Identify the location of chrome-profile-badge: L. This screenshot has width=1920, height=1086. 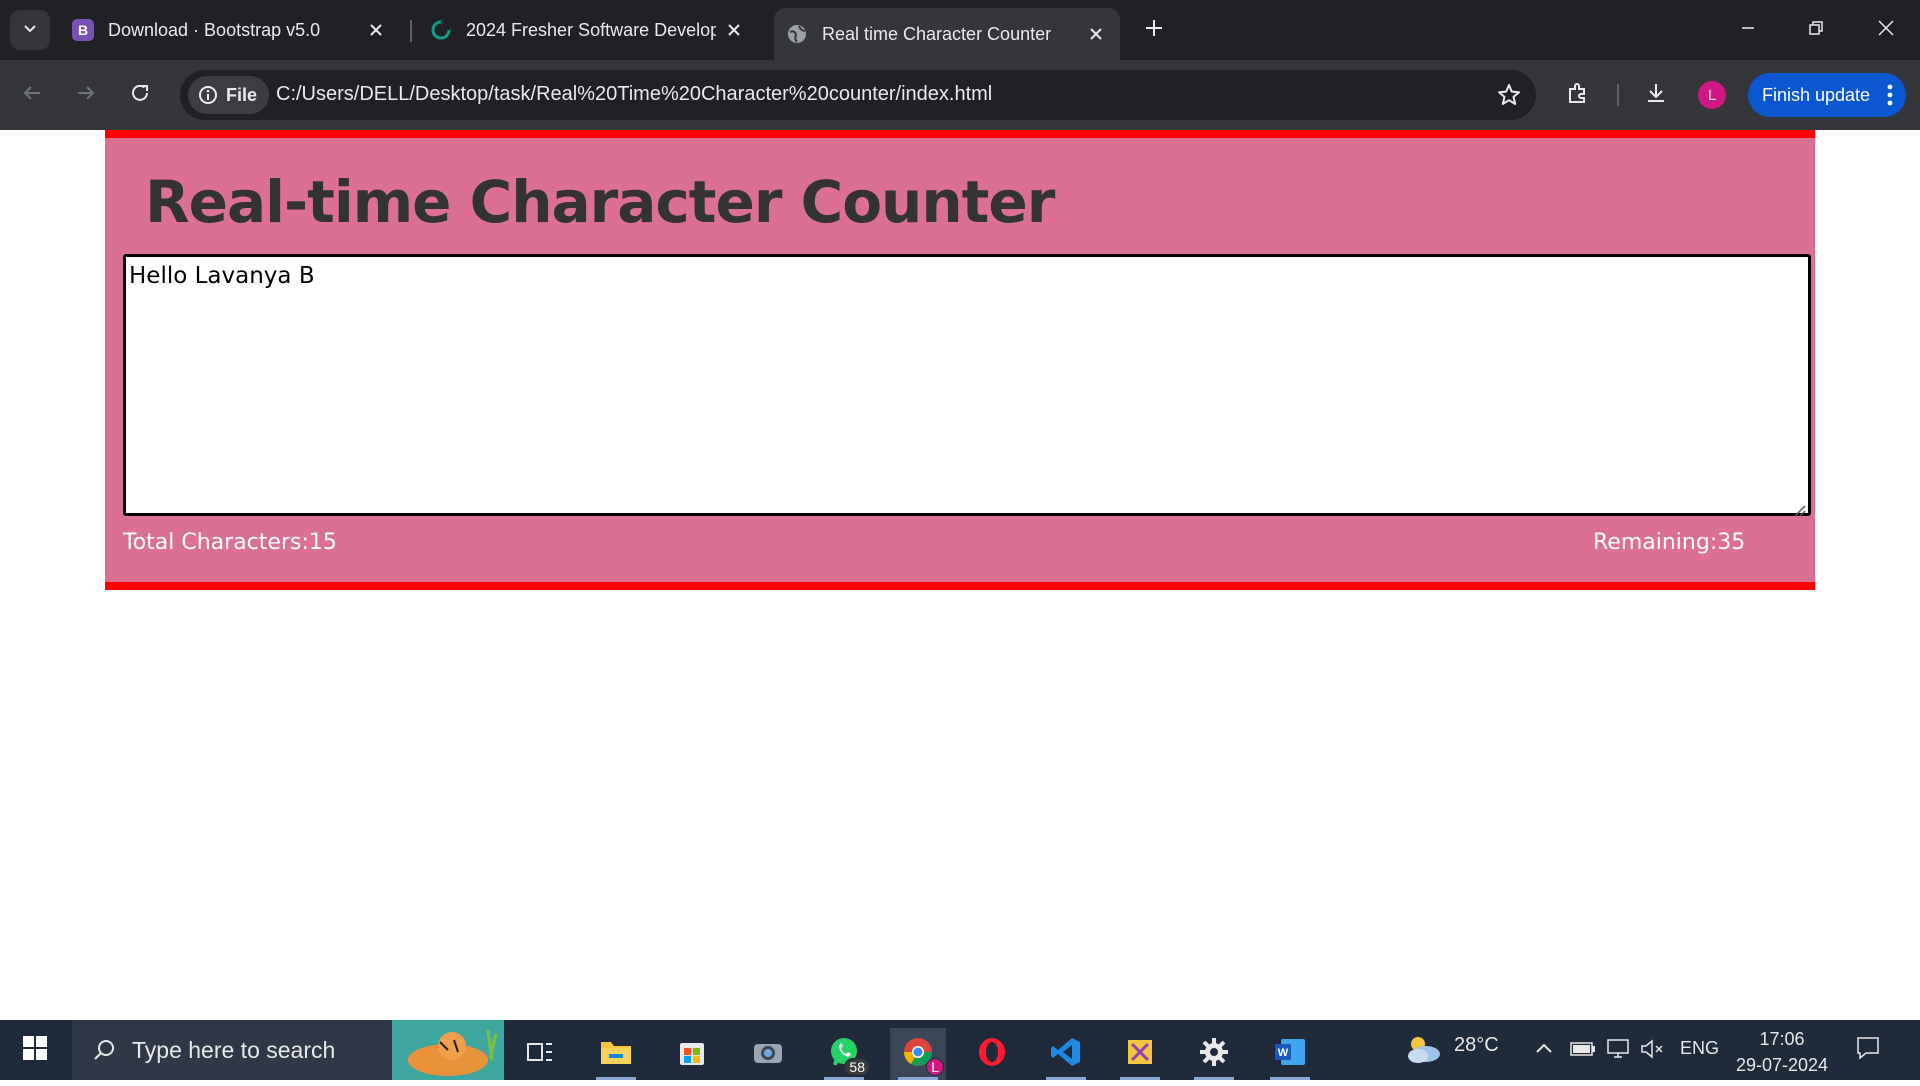
(935, 1067).